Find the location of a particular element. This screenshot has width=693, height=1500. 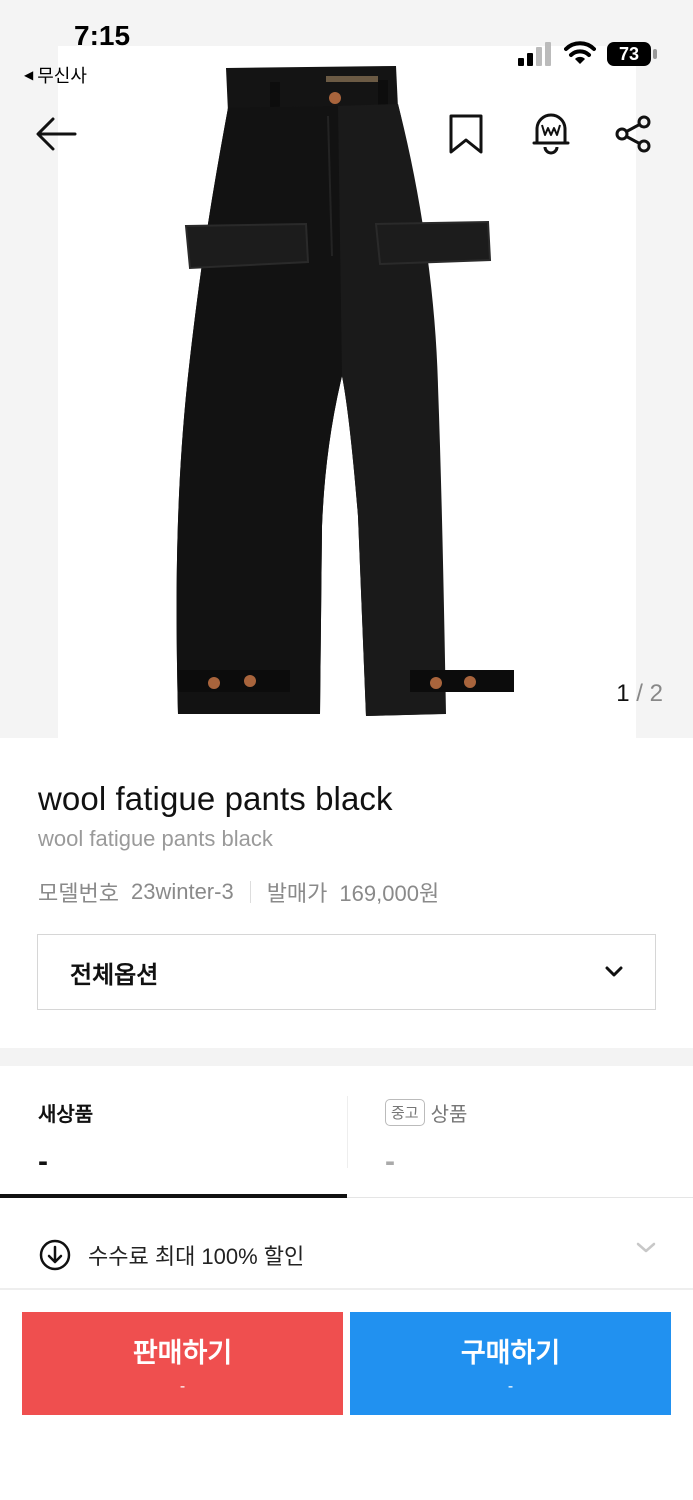

used-badge: 중고 is located at coordinates (405, 1112).